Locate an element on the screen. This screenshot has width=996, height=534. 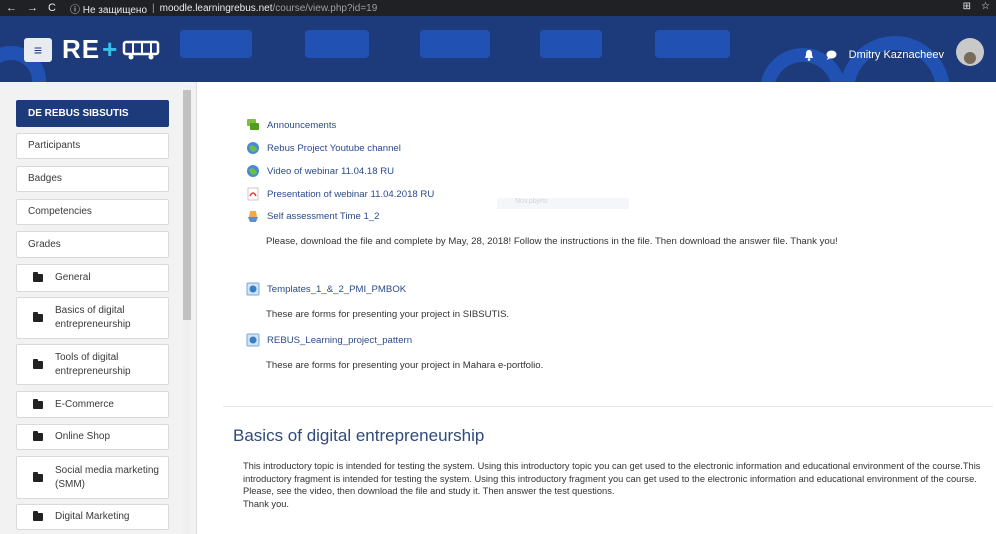
url-path: /course/view.php?id=19 is located at coordinates (324, 8).